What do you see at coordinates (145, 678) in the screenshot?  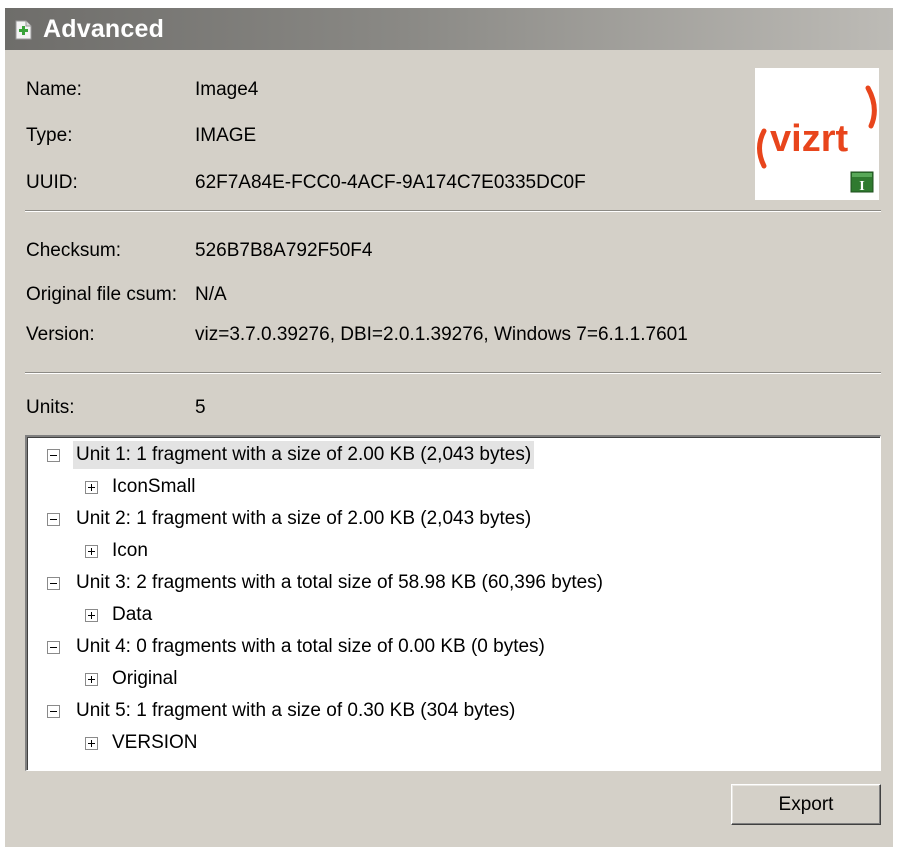 I see `tree-node-label: Original` at bounding box center [145, 678].